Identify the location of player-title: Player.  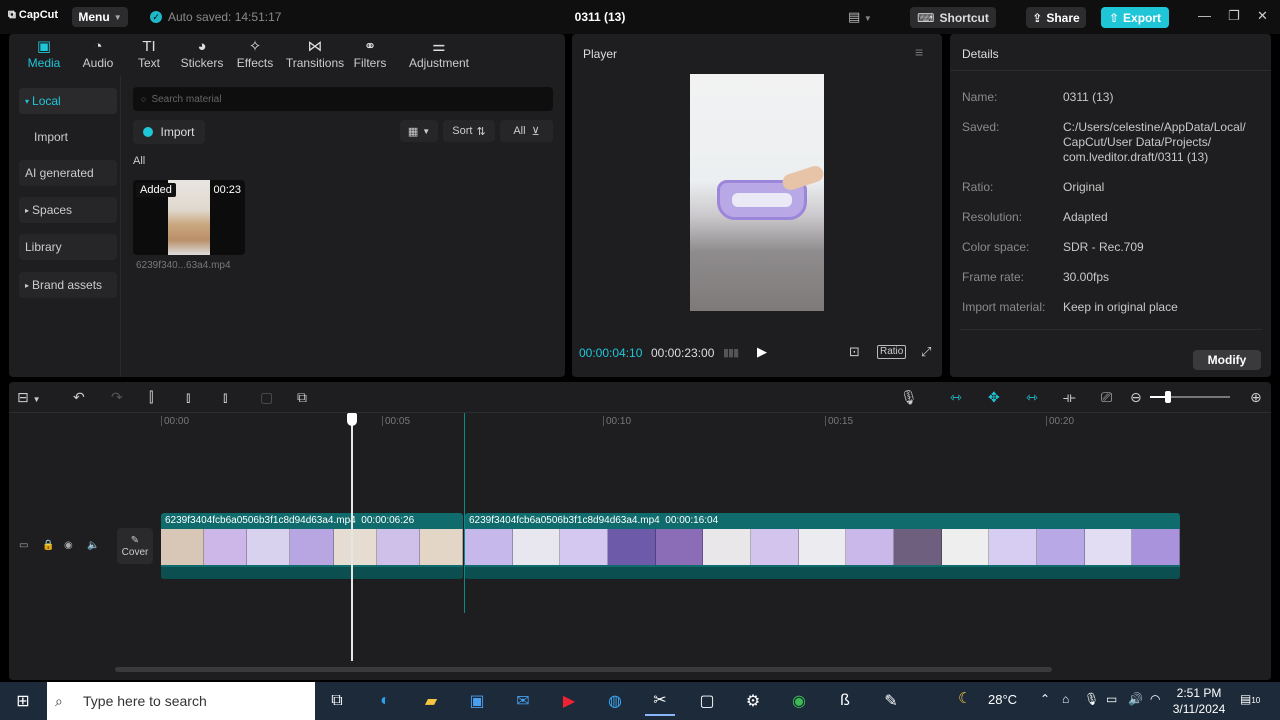
(600, 54).